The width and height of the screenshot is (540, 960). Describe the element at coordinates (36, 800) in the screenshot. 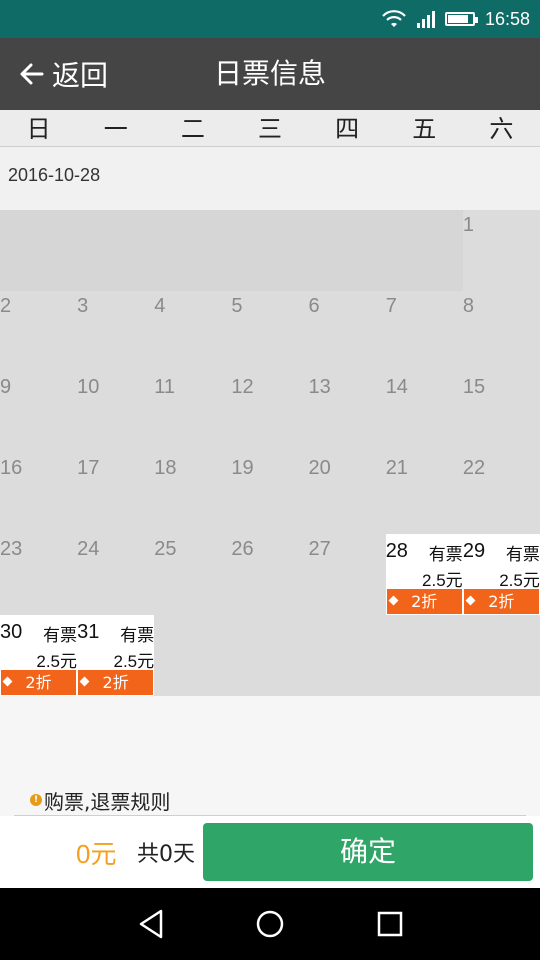

I see `info-icon: !` at that location.